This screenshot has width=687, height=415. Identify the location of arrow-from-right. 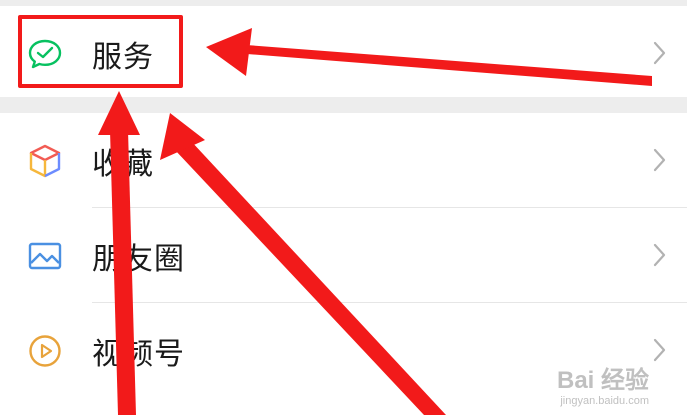
(429, 57).